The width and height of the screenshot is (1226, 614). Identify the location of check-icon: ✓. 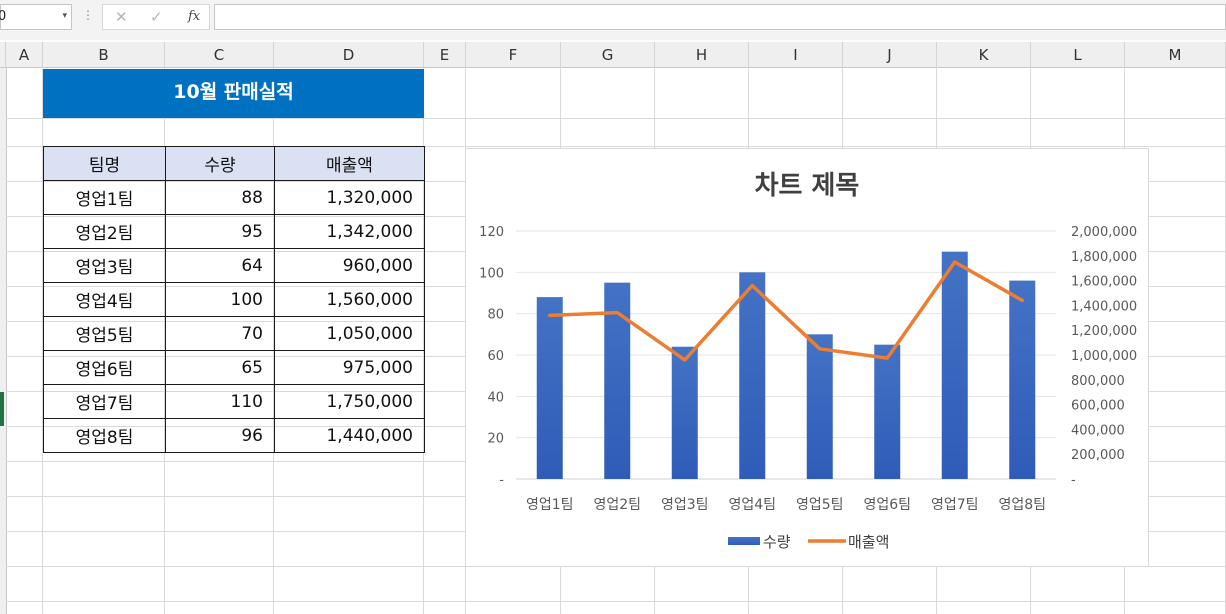
(156, 17).